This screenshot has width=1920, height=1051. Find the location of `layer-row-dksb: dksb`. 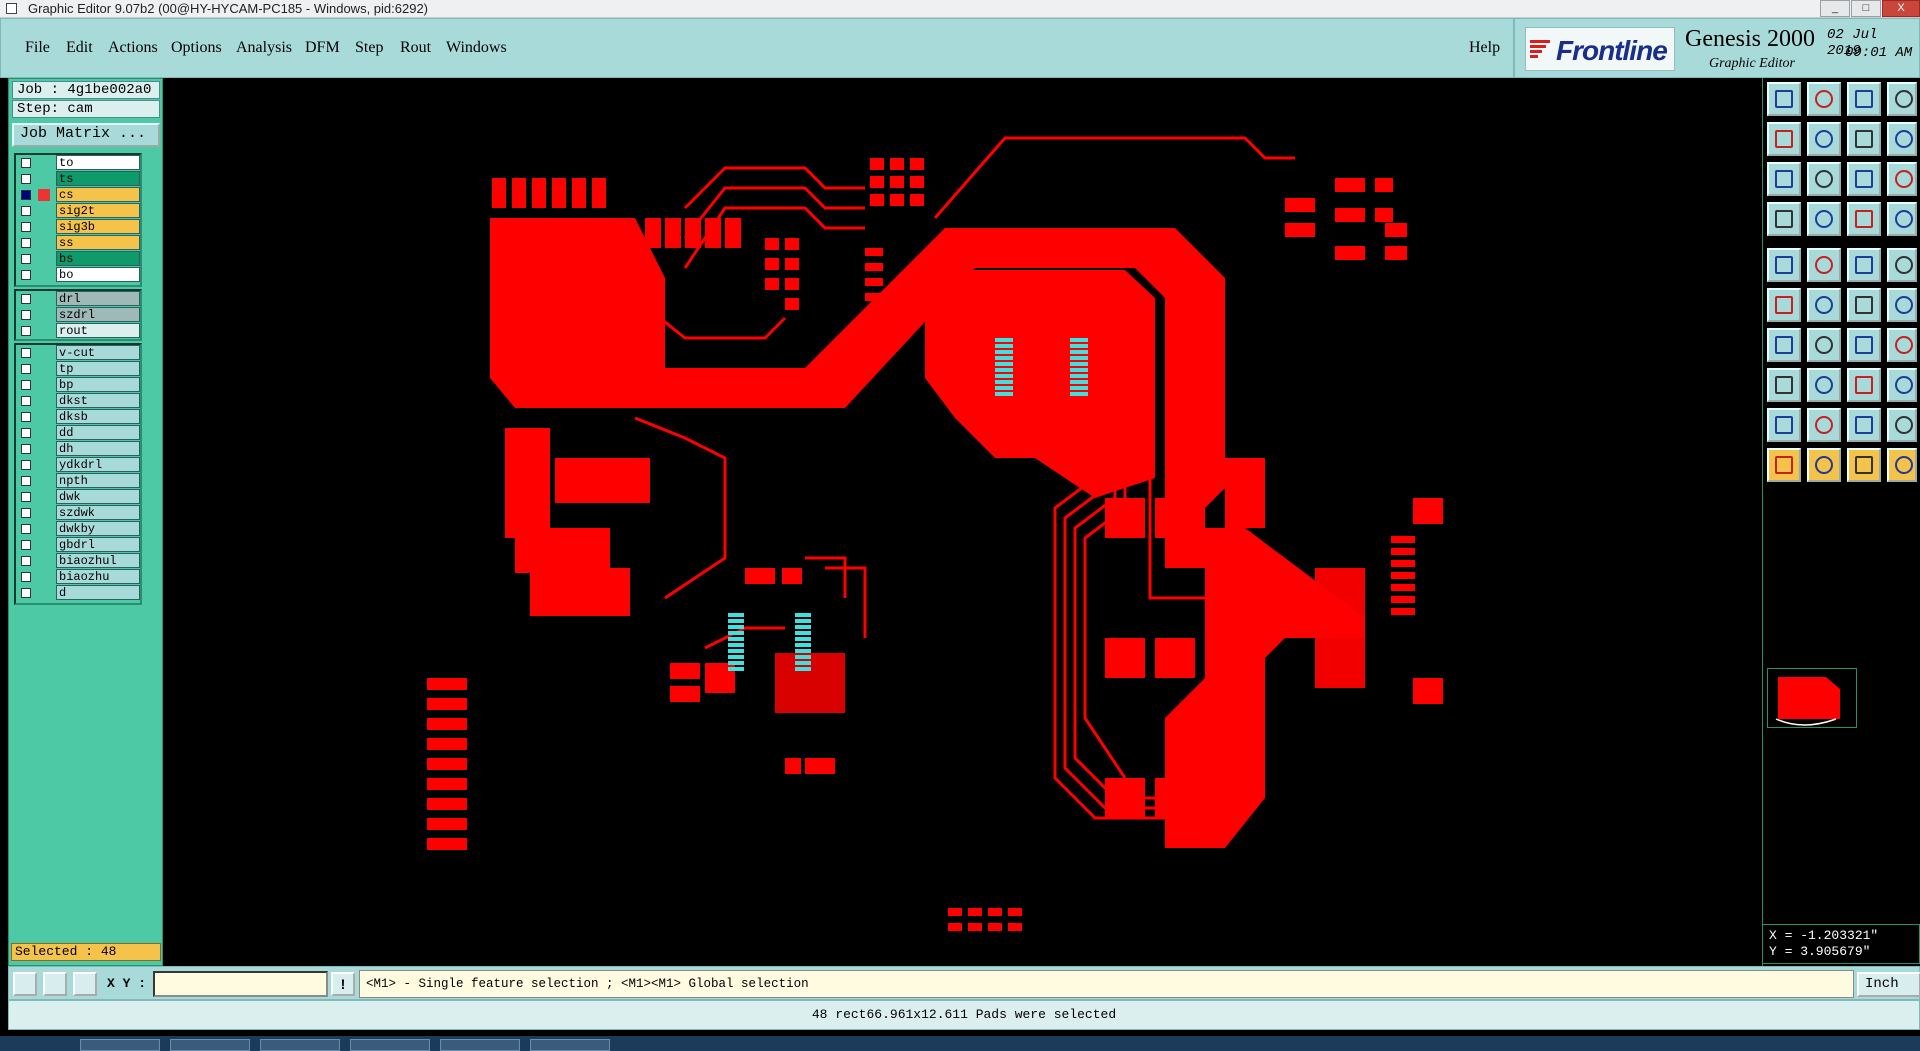

layer-row-dksb: dksb is located at coordinates (78, 417).